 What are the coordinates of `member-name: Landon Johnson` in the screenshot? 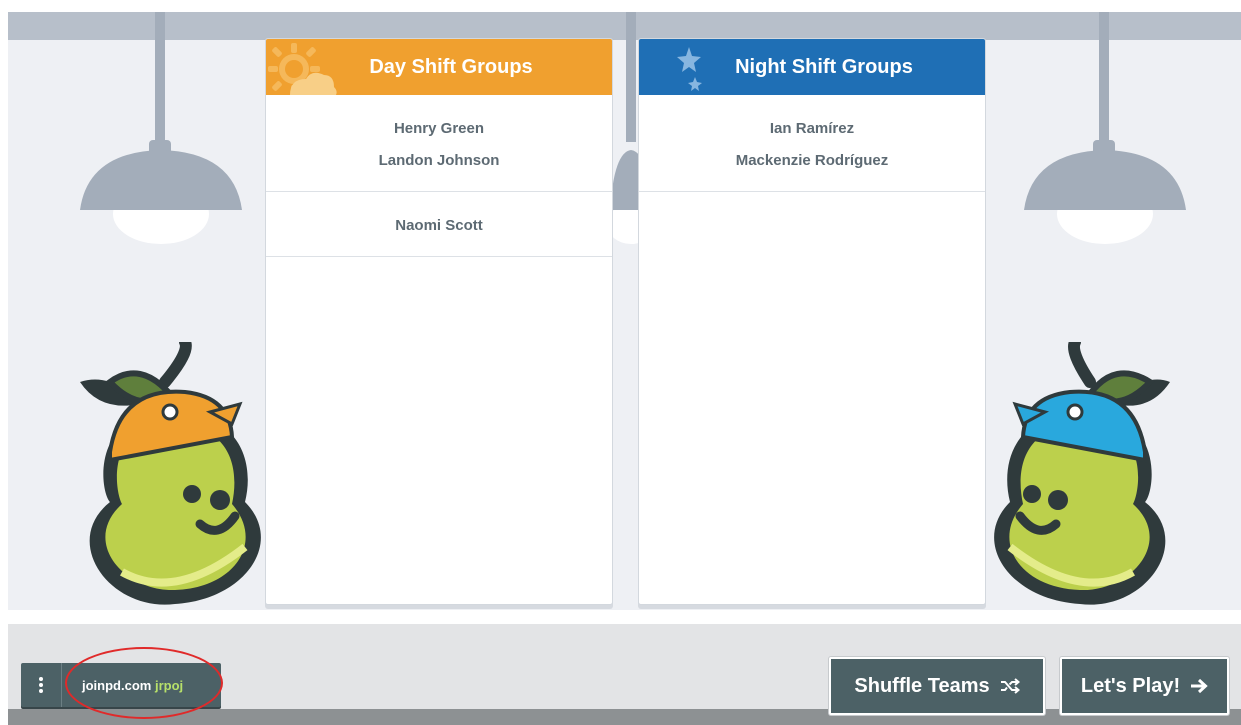 It's located at (439, 160).